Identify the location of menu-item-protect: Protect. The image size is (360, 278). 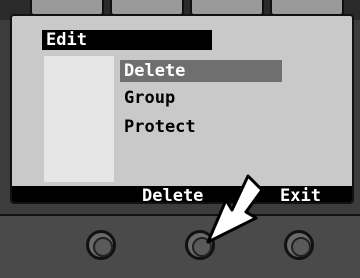
(201, 127).